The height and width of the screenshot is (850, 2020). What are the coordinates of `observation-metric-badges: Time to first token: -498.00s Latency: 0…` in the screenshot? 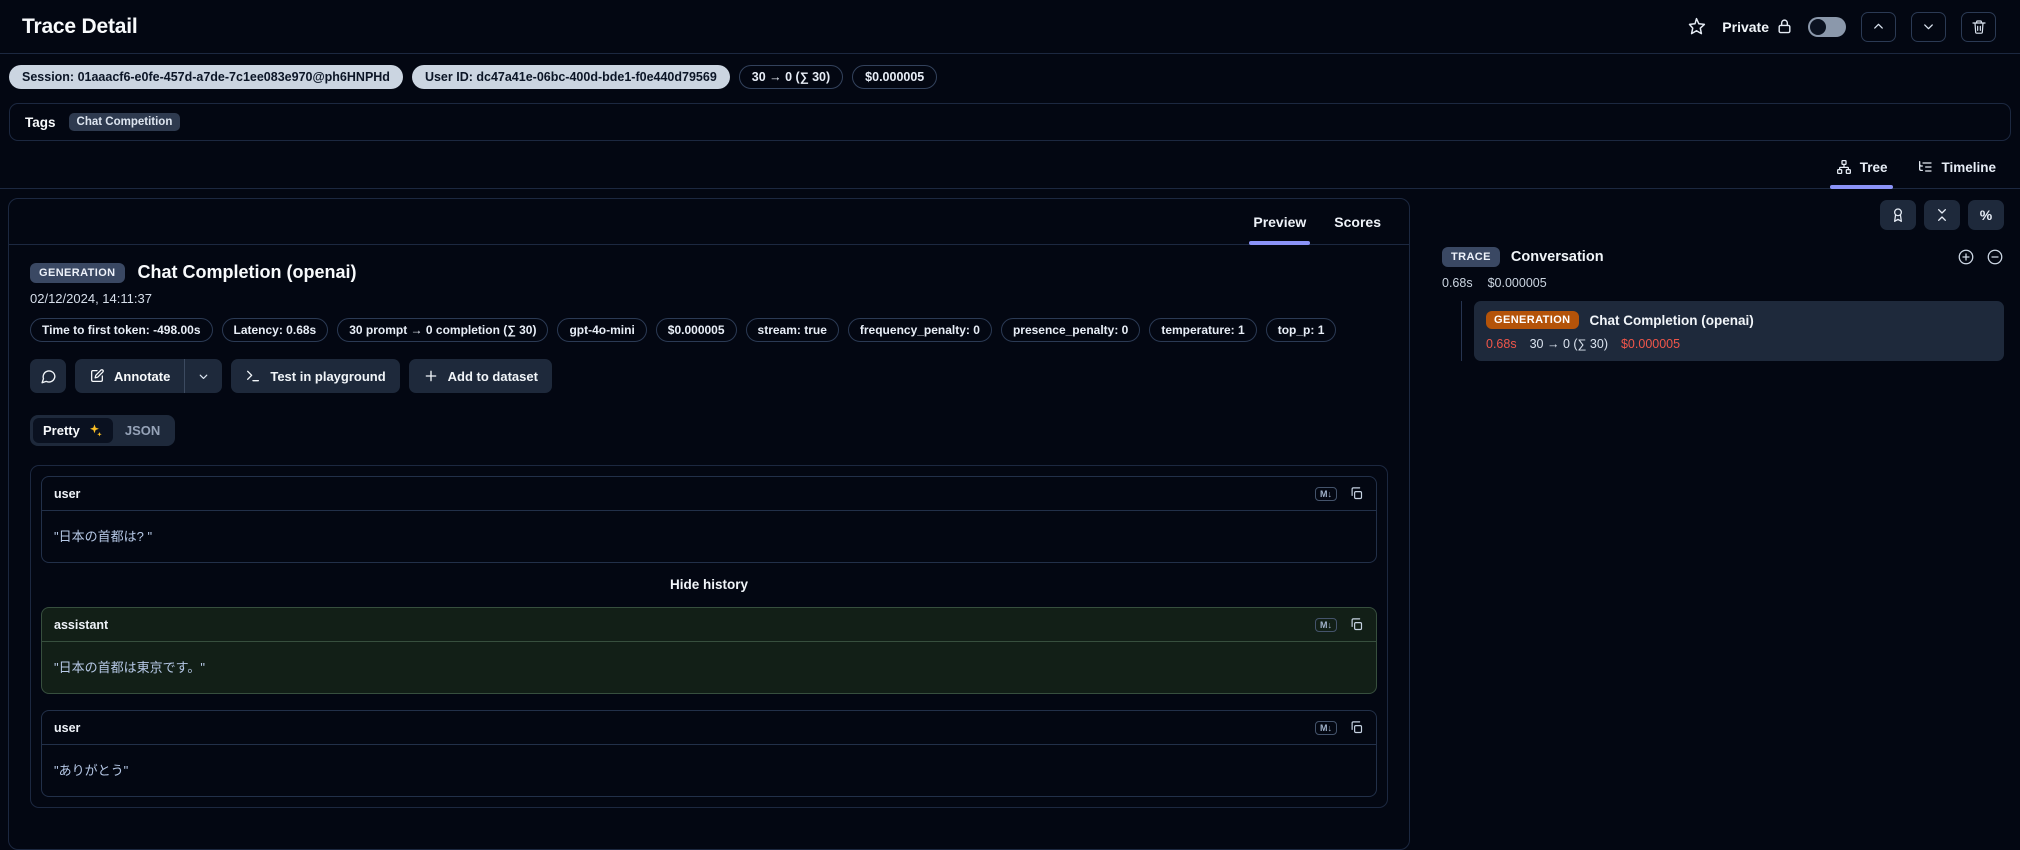 It's located at (695, 330).